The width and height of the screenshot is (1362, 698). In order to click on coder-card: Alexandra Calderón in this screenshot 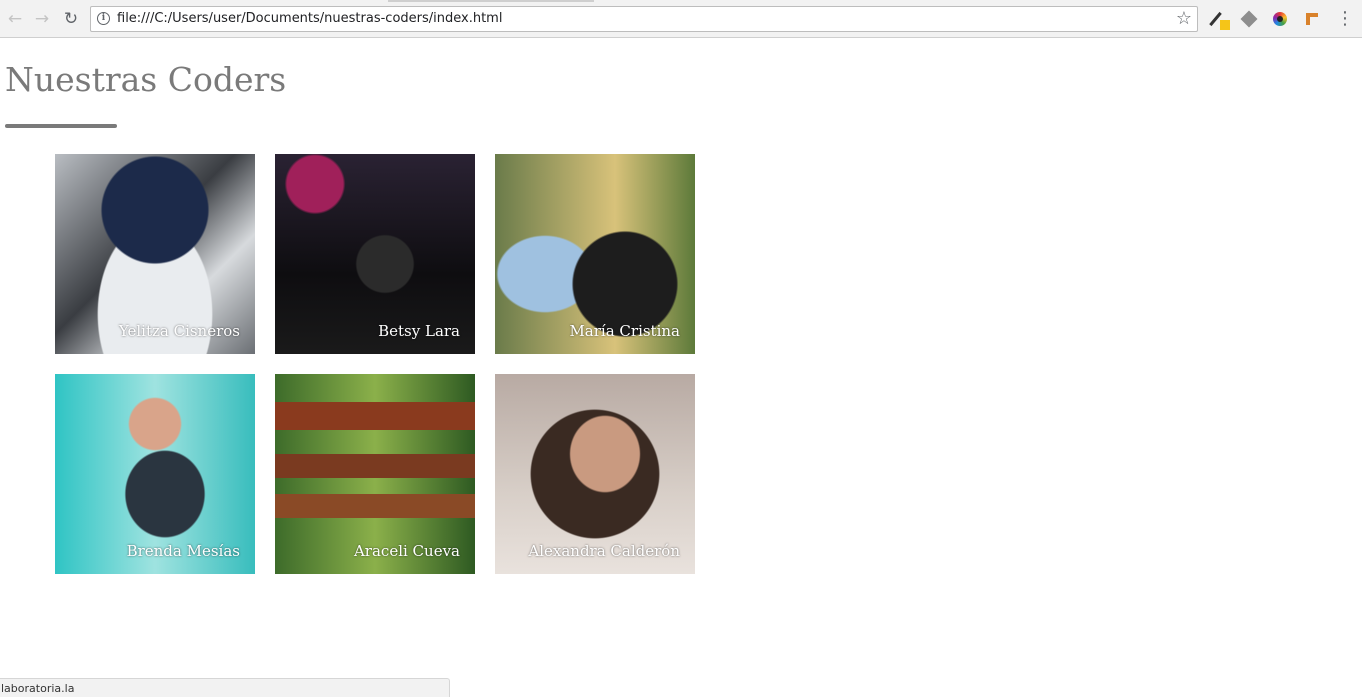, I will do `click(595, 474)`.